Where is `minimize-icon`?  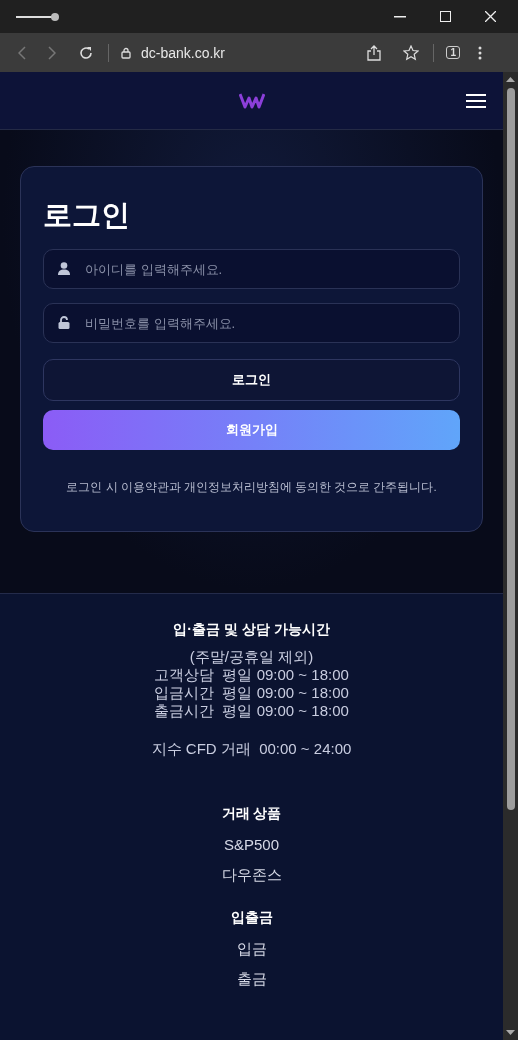
minimize-icon is located at coordinates (400, 16).